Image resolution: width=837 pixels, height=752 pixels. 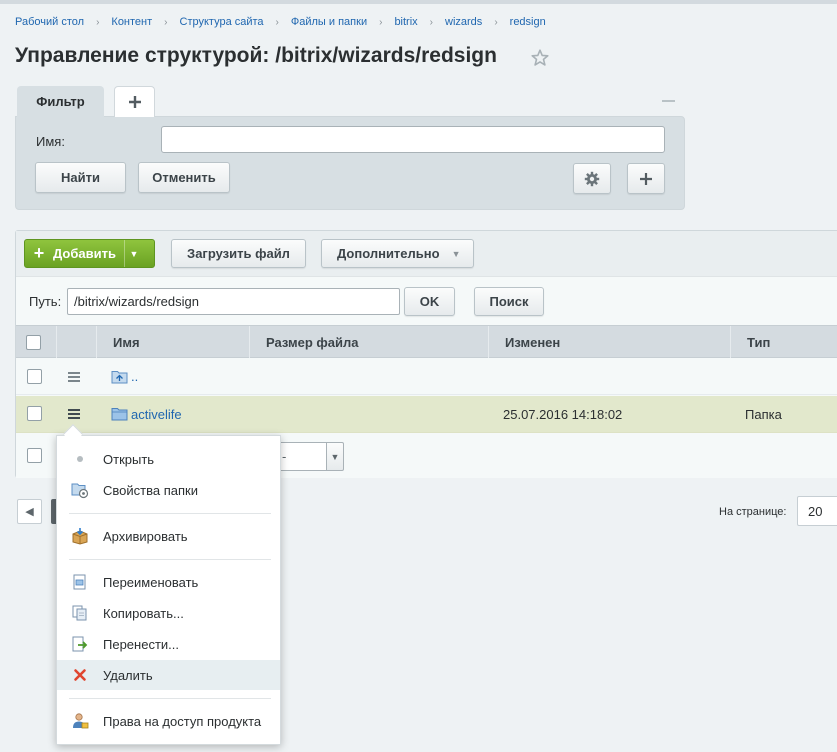 I want to click on add-filter-tab-button, so click(x=134, y=101).